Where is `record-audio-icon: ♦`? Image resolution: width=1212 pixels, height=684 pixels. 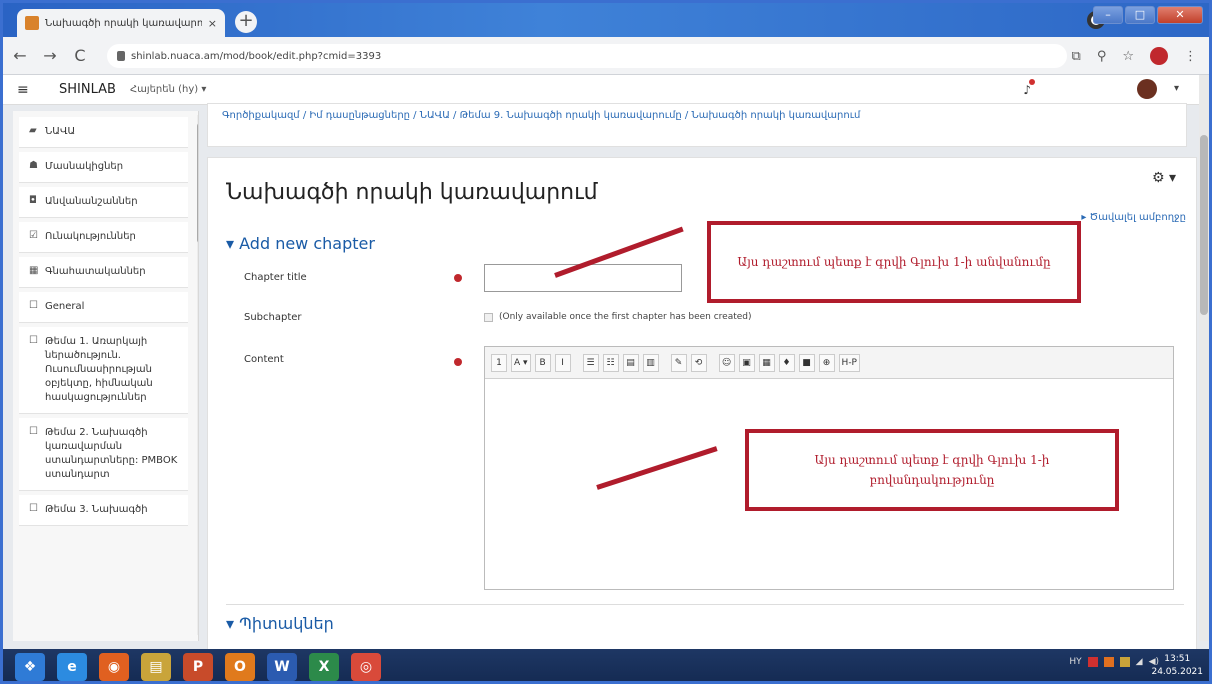 record-audio-icon: ♦ is located at coordinates (786, 362).